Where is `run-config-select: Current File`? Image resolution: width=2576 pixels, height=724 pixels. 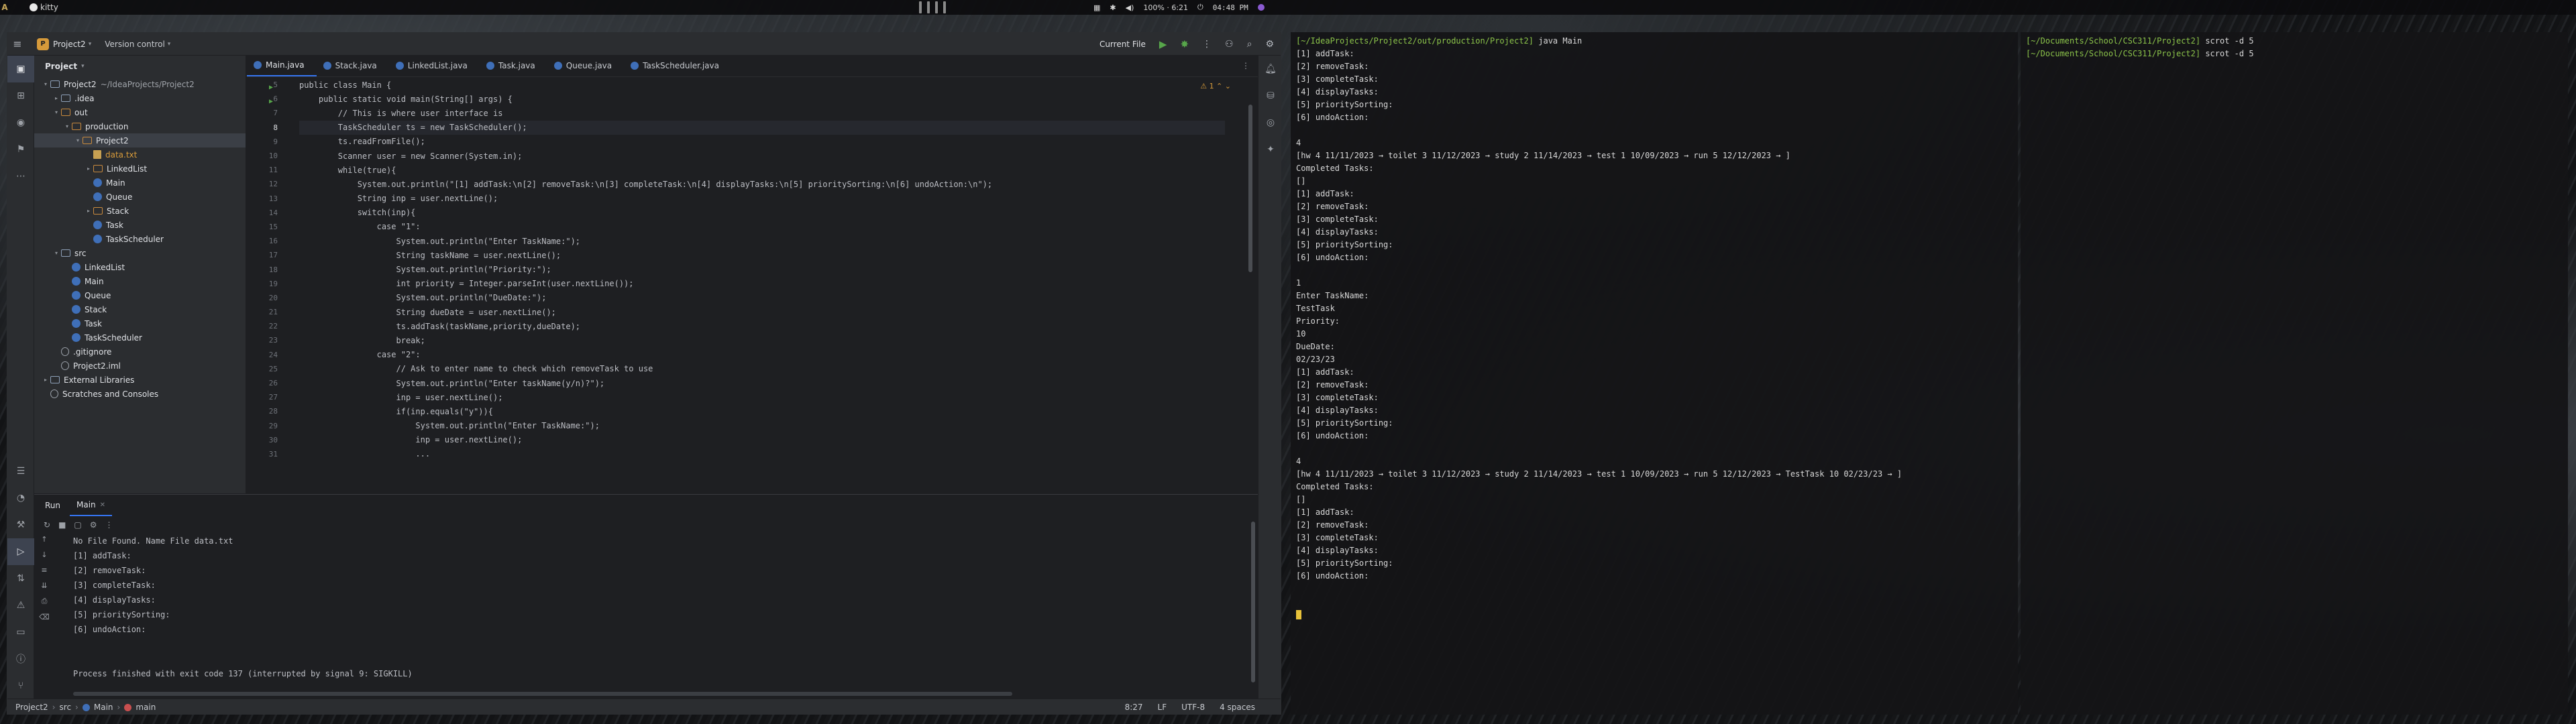 run-config-select: Current File is located at coordinates (1122, 44).